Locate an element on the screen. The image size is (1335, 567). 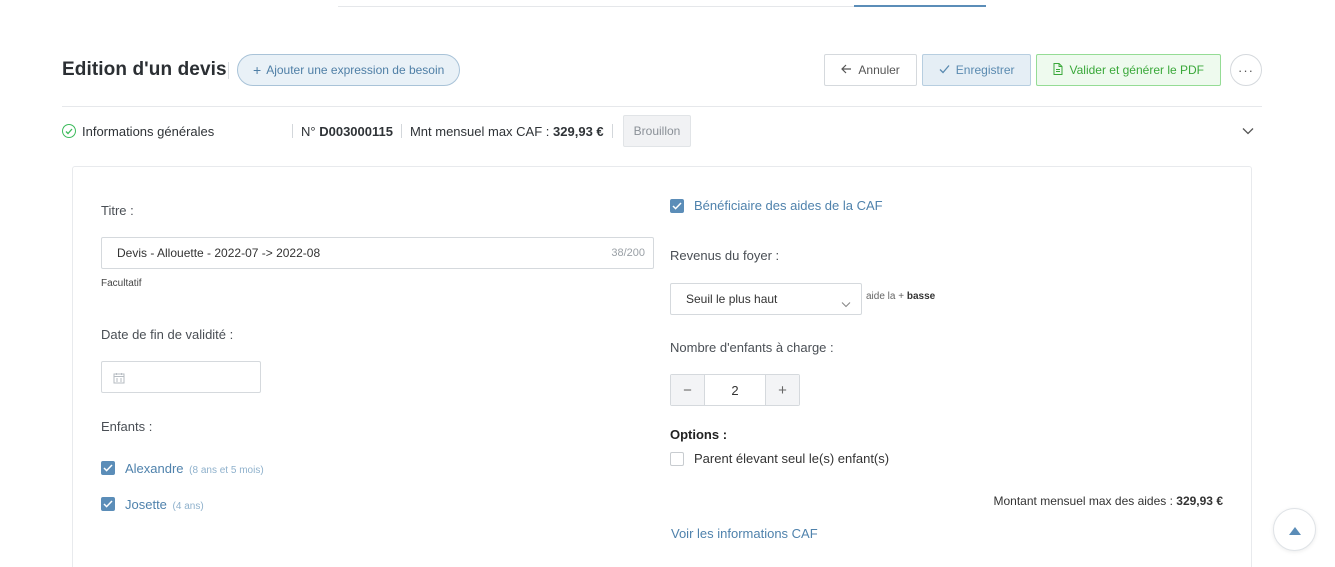
scroll-to-top-button is located at coordinates (1294, 529).